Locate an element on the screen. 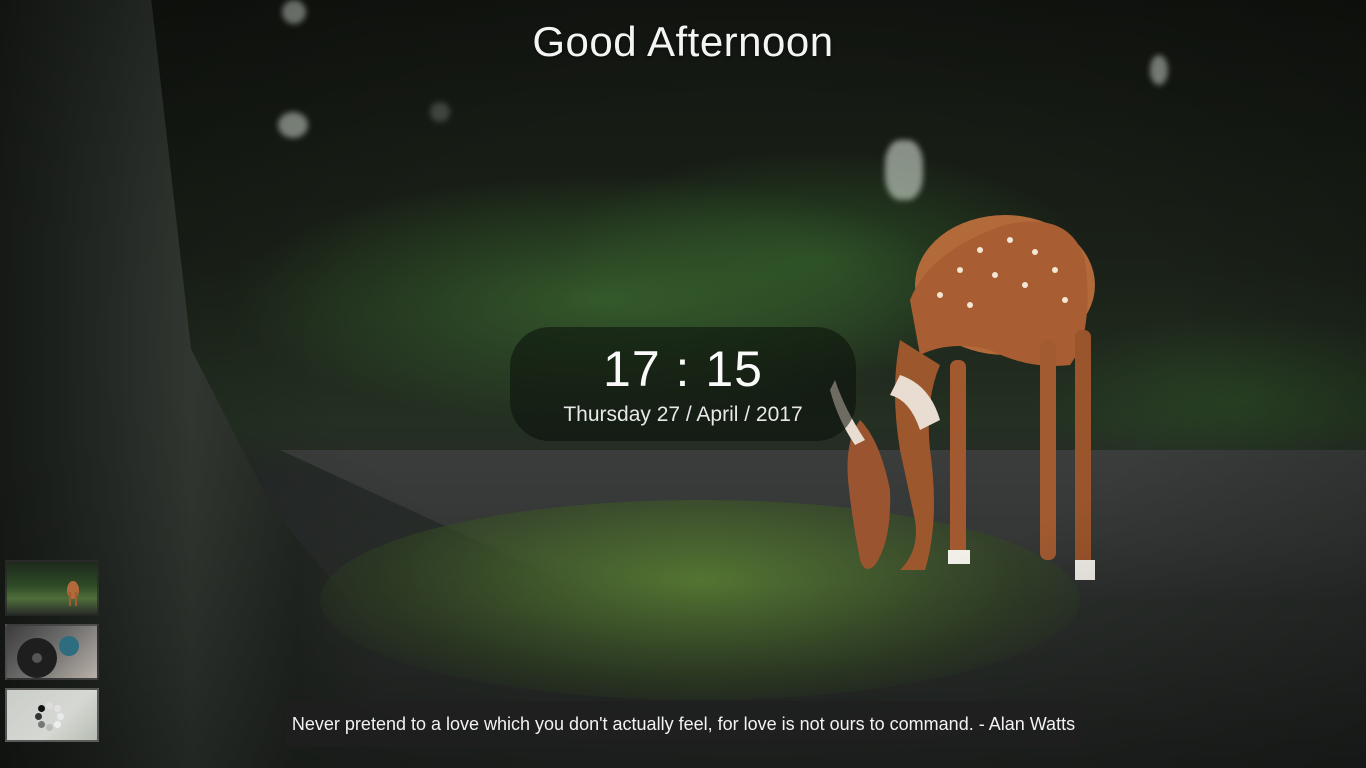  thumbnail-loading is located at coordinates (52, 715).